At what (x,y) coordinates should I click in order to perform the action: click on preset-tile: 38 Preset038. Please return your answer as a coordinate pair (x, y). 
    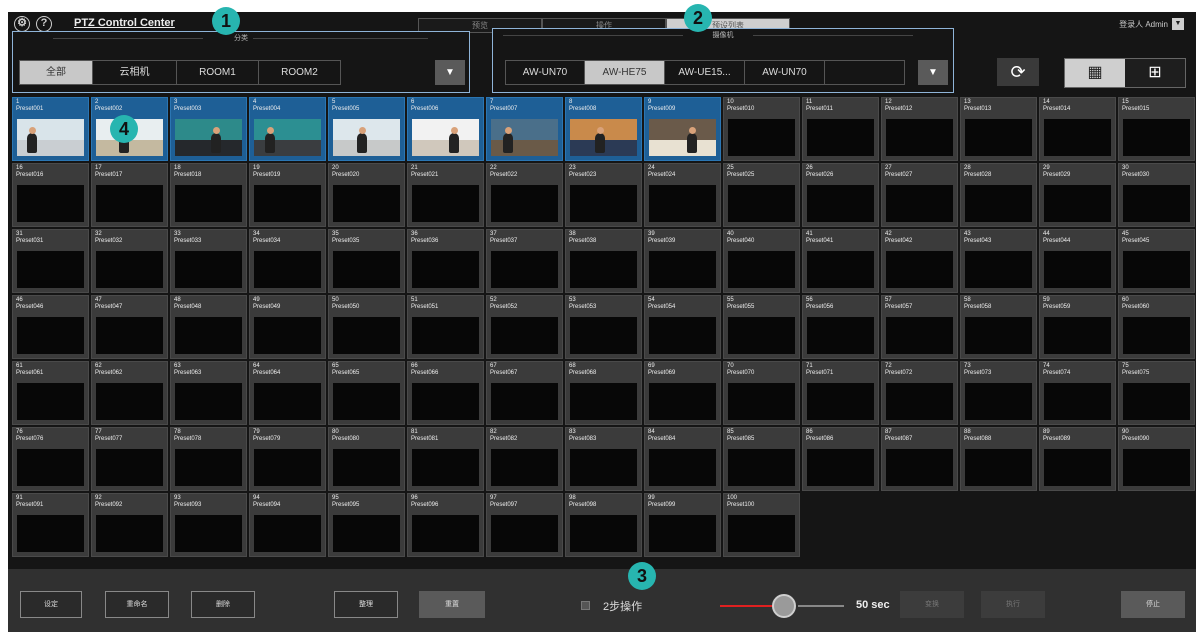
    Looking at the image, I should click on (603, 261).